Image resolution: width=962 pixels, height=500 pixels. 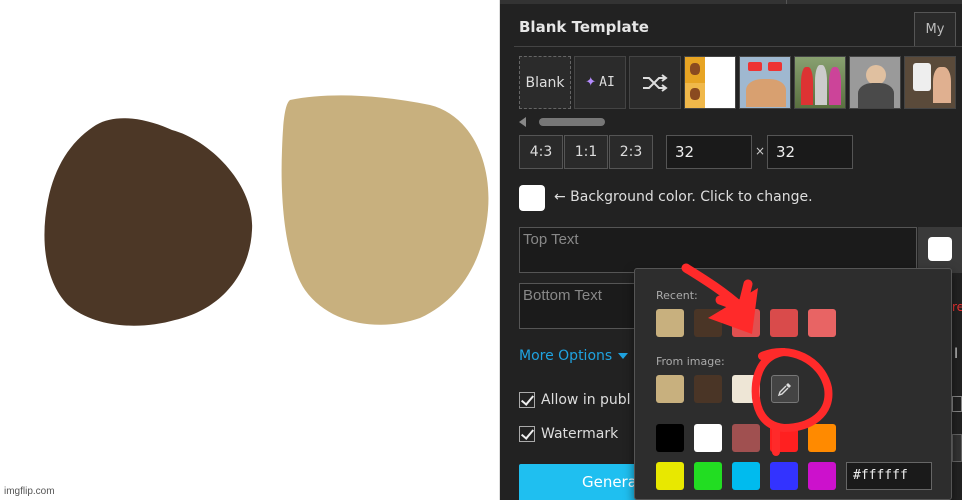 I want to click on allow-public-label: Allow in publ, so click(x=586, y=400).